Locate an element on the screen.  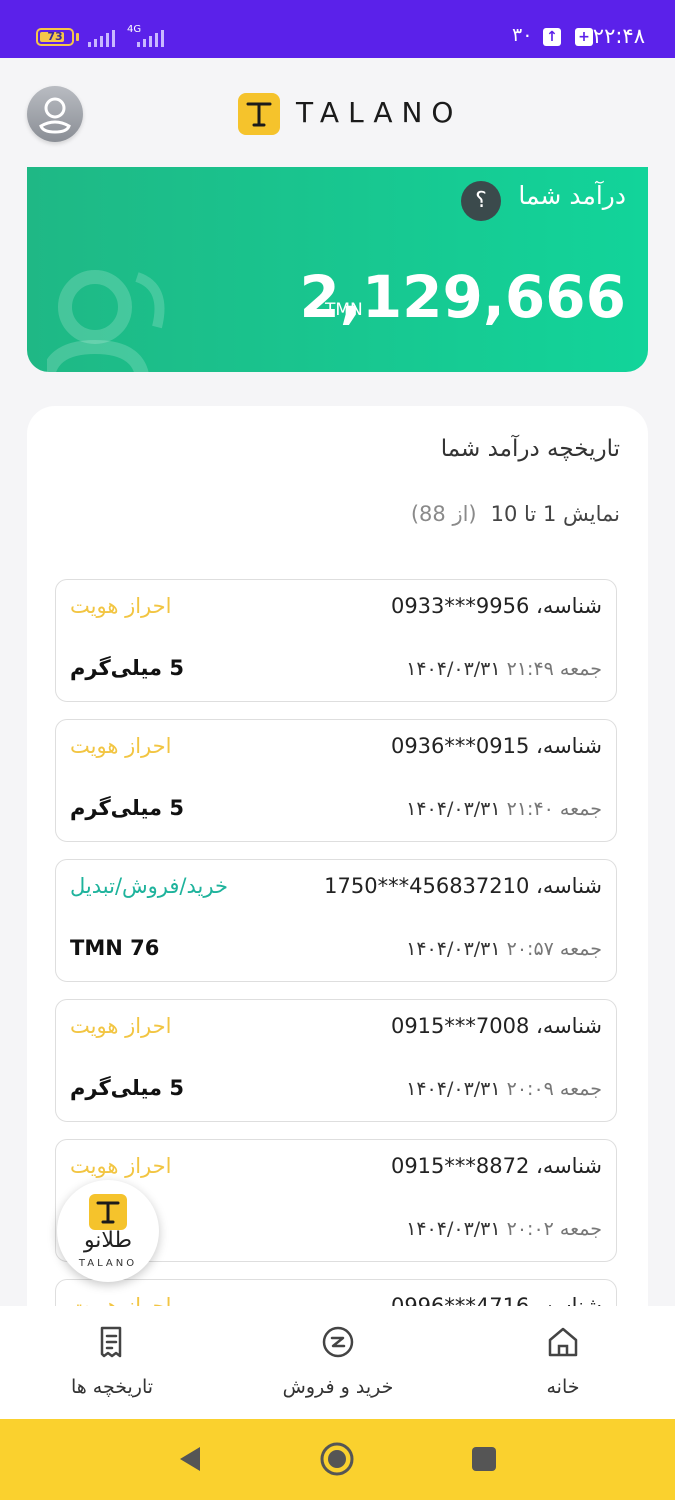
battery-tip is located at coordinates (77, 37).